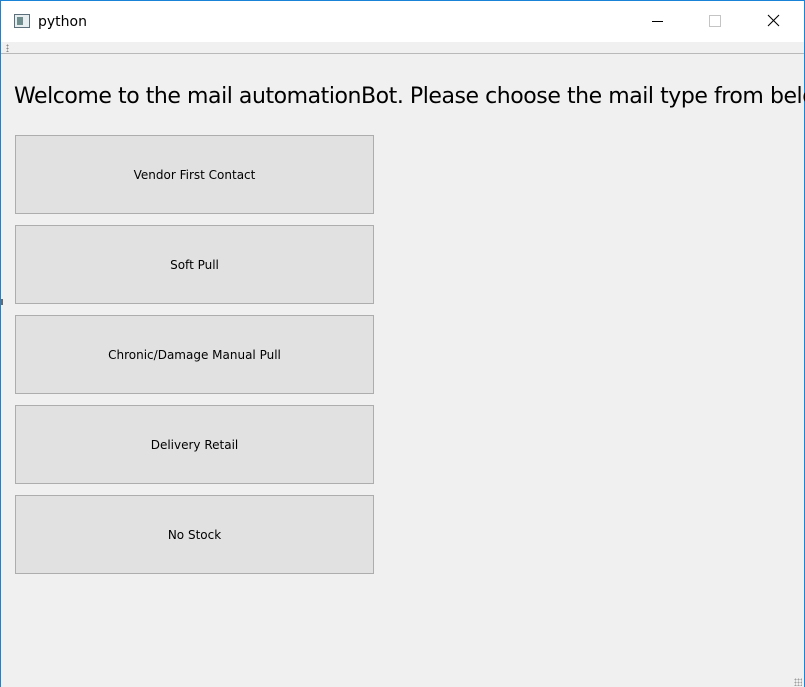 This screenshot has width=805, height=687. Describe the element at coordinates (194, 174) in the screenshot. I see `vendor-first-contact-button: Vendor First Contact` at that location.